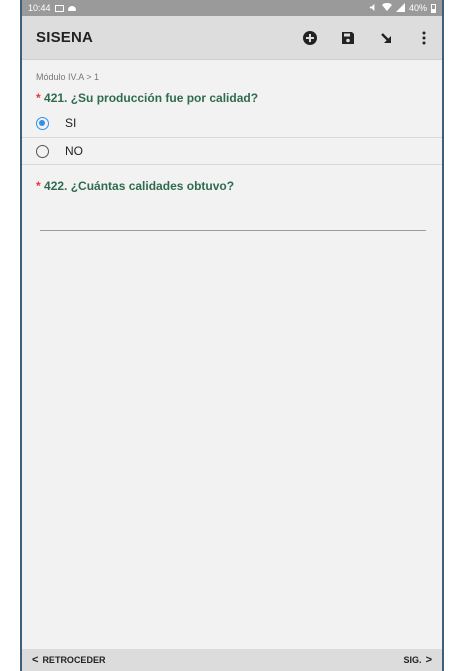  I want to click on siguiente-button: SIG. >, so click(417, 659).